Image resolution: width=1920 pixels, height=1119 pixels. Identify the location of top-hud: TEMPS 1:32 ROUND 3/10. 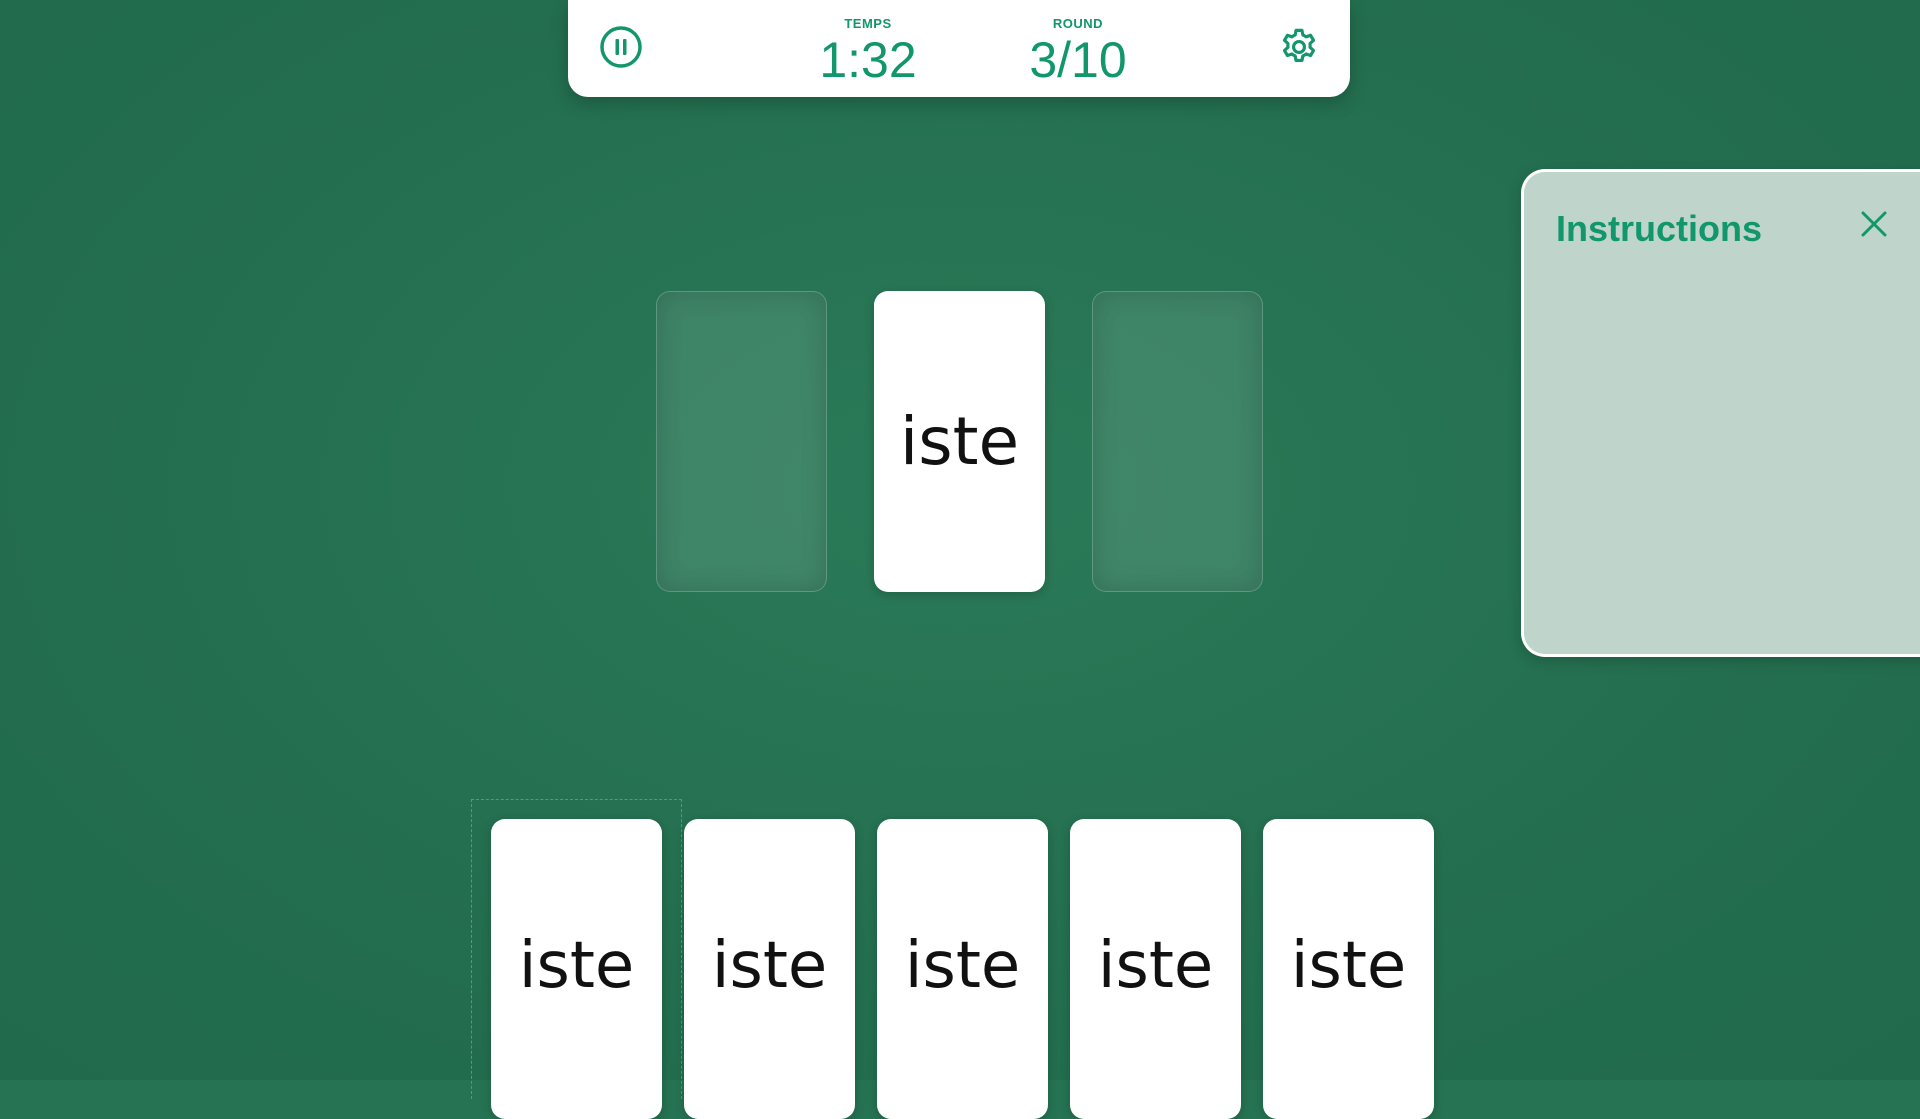
(959, 48).